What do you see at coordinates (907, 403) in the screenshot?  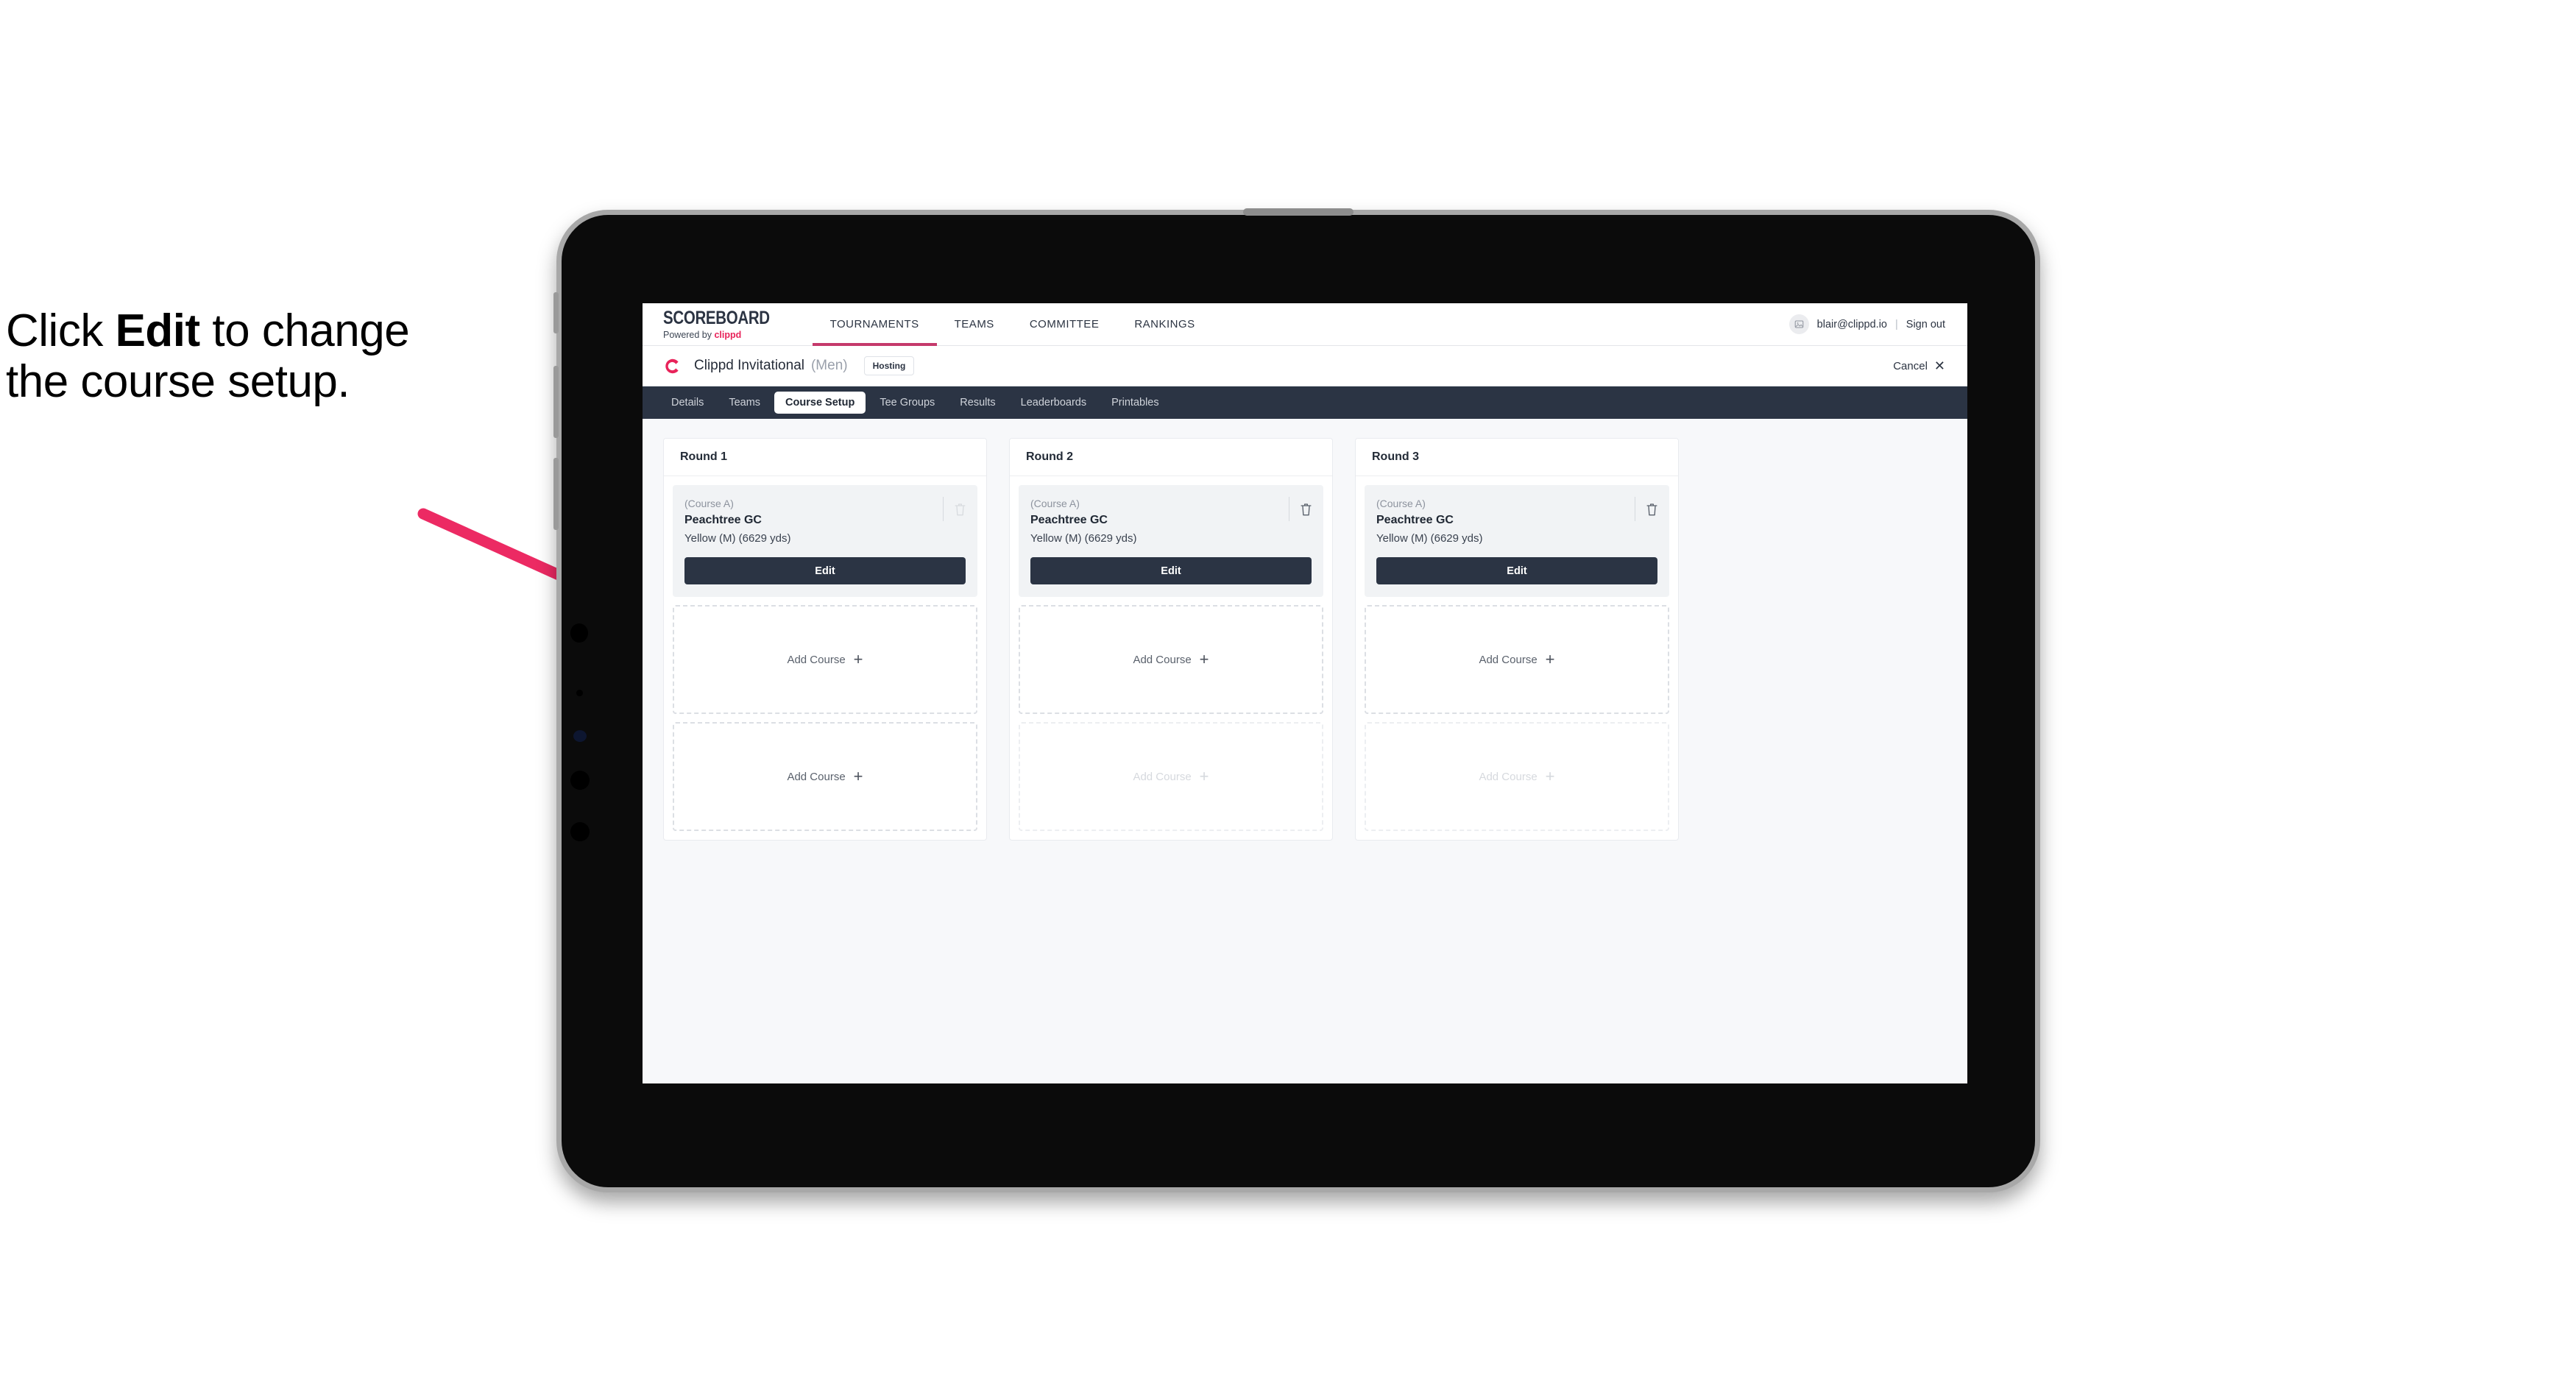 I see `tab-tee-groups: Tee Groups` at bounding box center [907, 403].